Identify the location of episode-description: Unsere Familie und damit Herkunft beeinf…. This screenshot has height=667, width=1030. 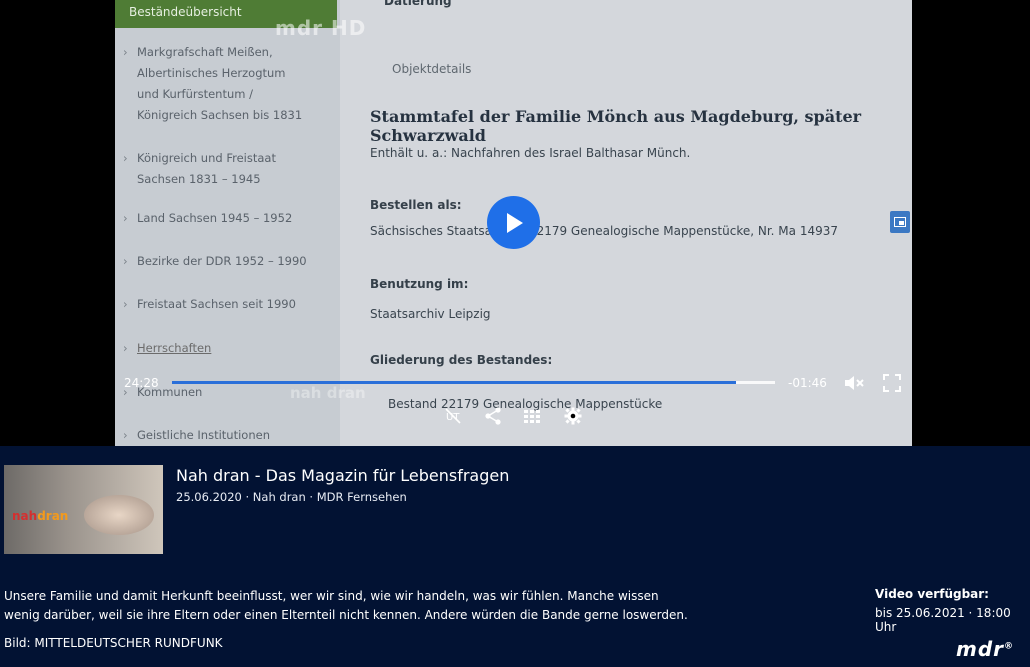
(346, 605).